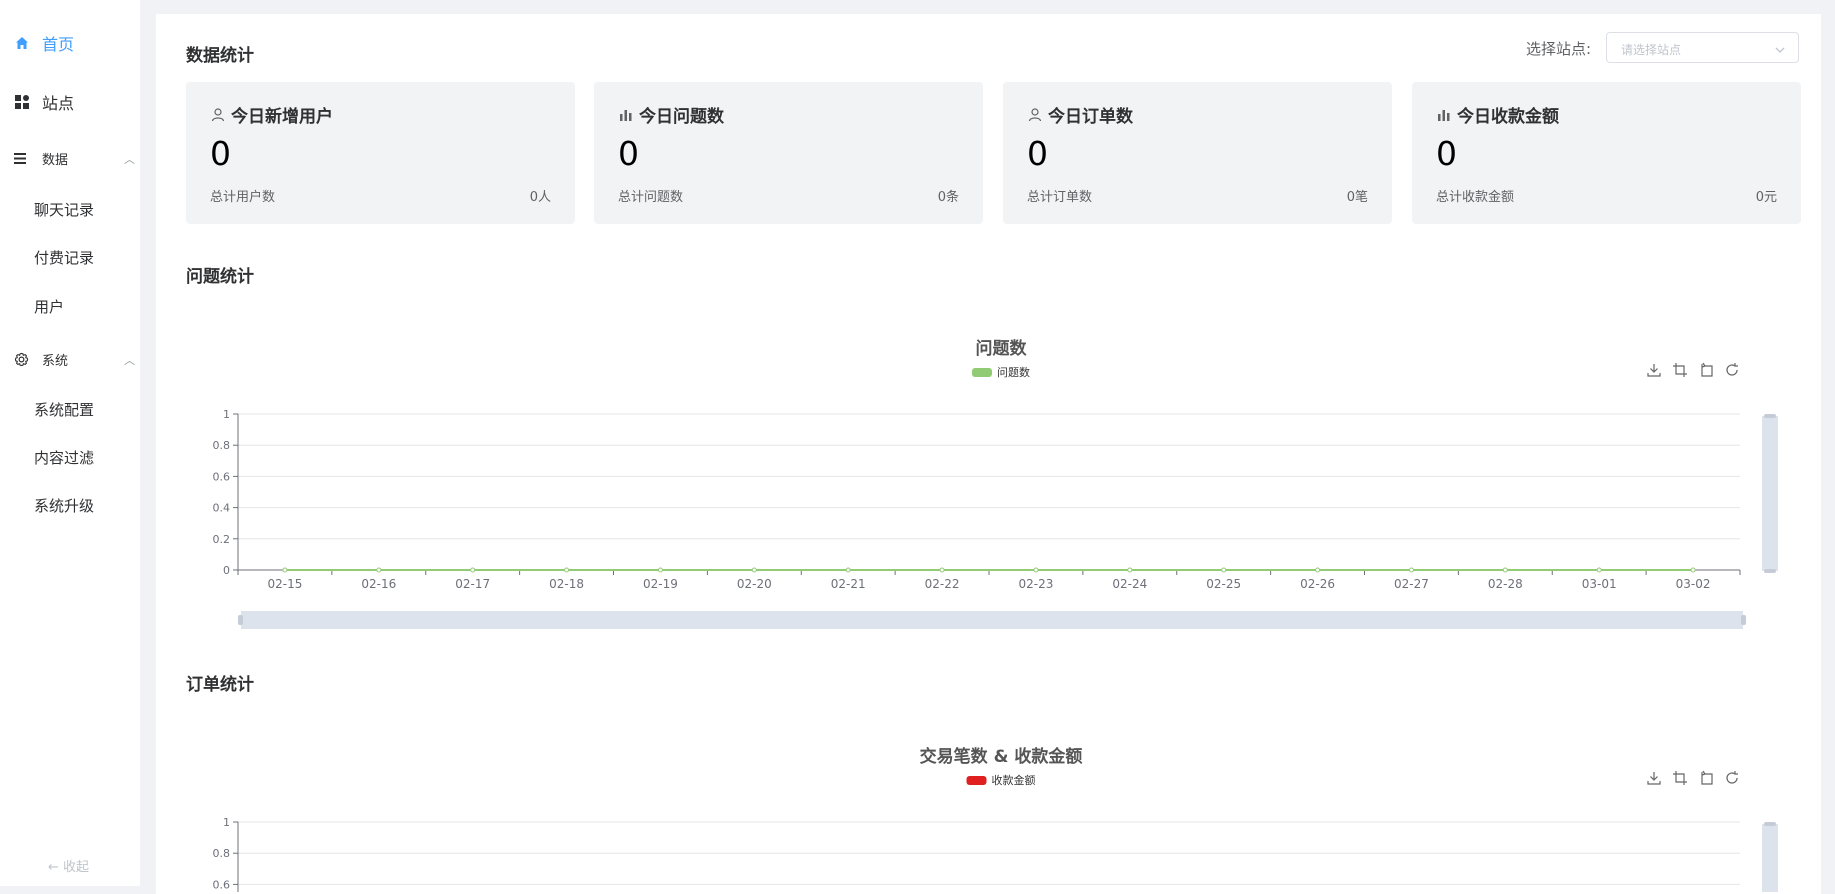  Describe the element at coordinates (1702, 47) in the screenshot. I see `site-select: 请选择站点` at that location.